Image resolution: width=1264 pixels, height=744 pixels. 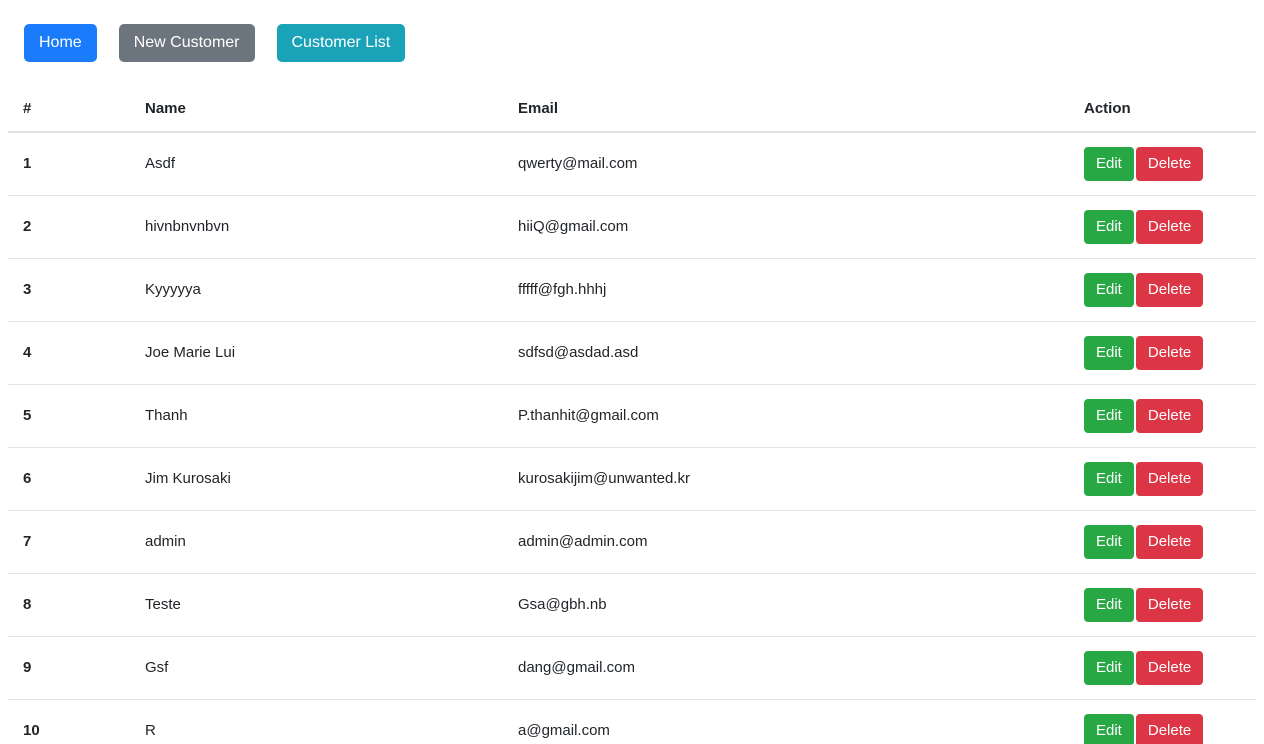 I want to click on cell-customer-email: kurosakijim@unwanted.kr, so click(x=786, y=478).